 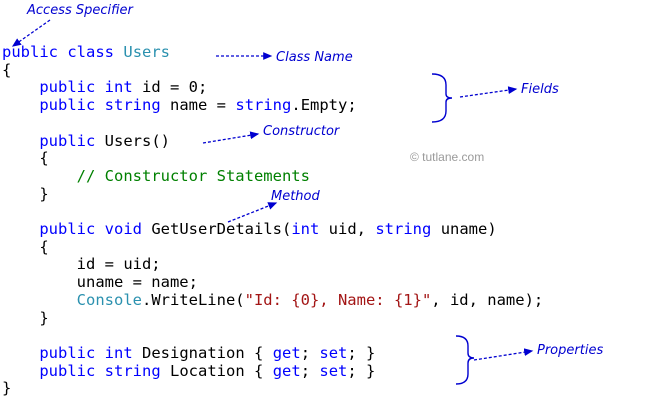 I want to click on constructor-arrow, so click(x=231, y=137).